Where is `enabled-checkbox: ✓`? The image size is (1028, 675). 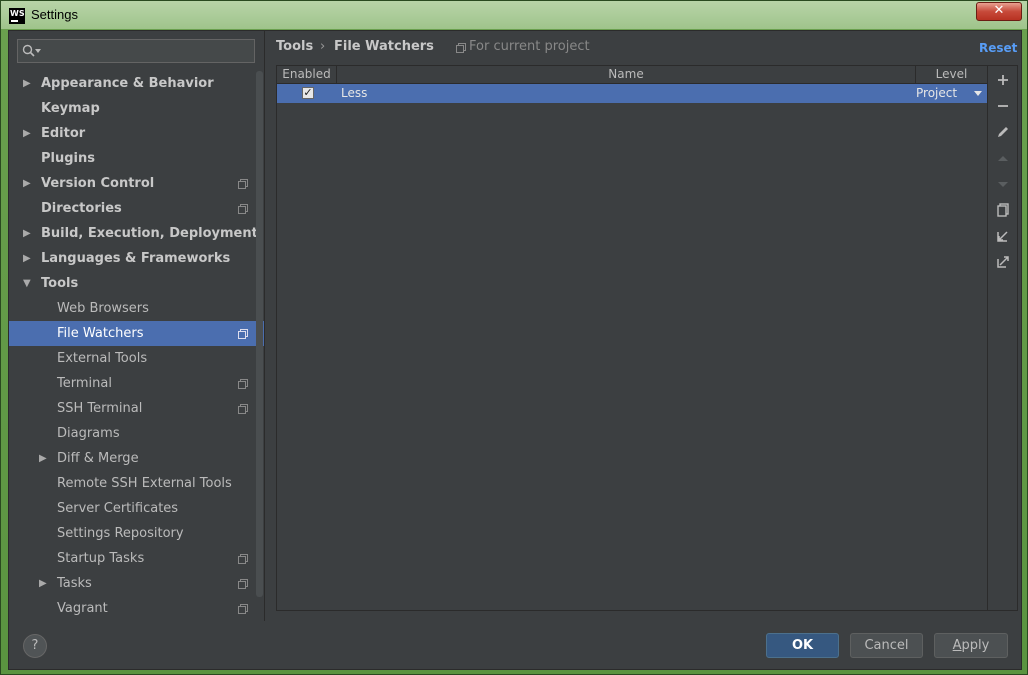 enabled-checkbox: ✓ is located at coordinates (308, 93).